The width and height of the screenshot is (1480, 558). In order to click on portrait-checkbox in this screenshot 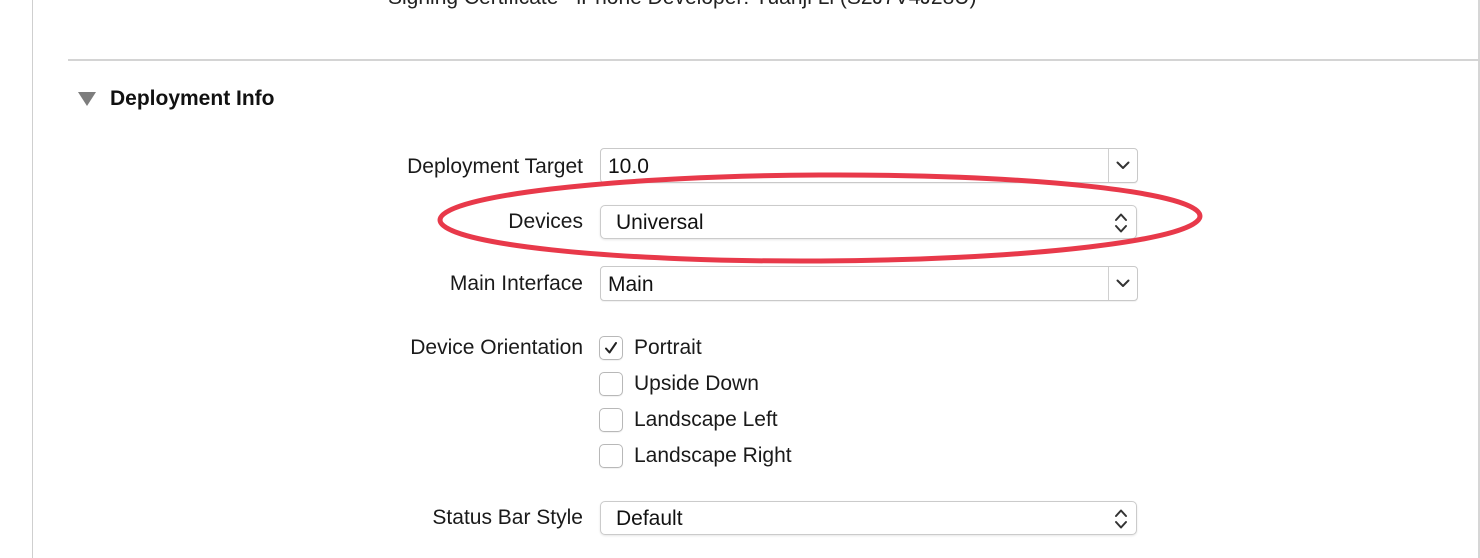, I will do `click(611, 348)`.